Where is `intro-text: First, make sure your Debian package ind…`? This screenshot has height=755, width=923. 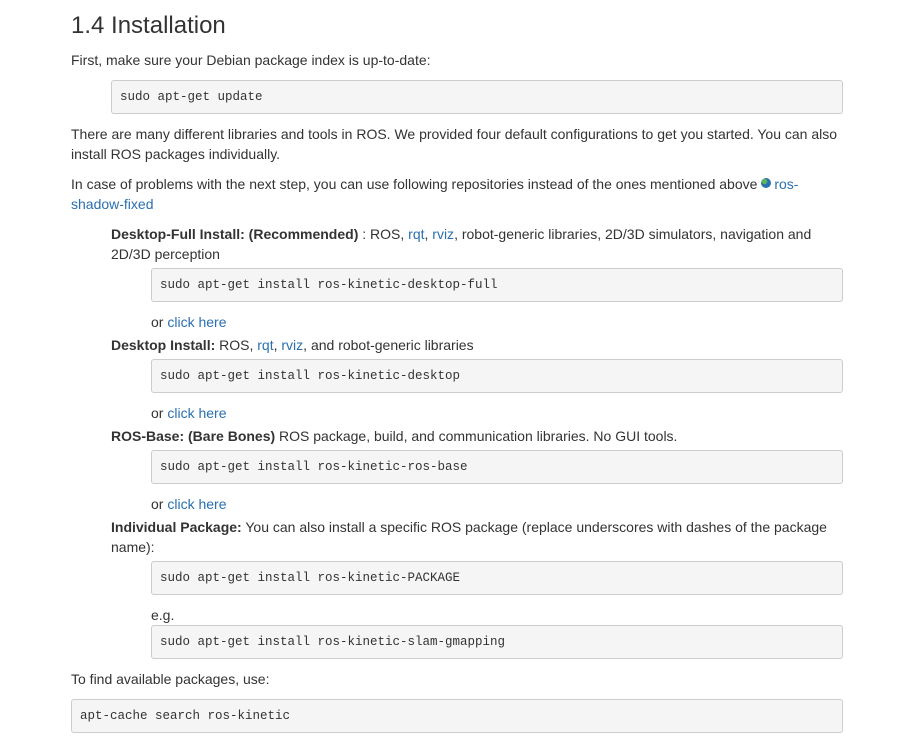
intro-text: First, make sure your Debian package ind… is located at coordinates (251, 60).